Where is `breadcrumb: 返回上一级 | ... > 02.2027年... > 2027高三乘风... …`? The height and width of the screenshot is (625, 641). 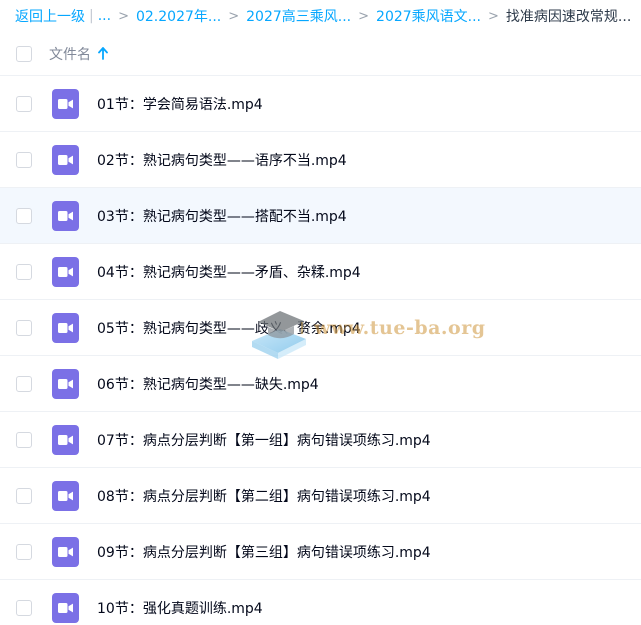
breadcrumb: 返回上一级 | ... > 02.2027年... > 2027高三乘风... … is located at coordinates (320, 16).